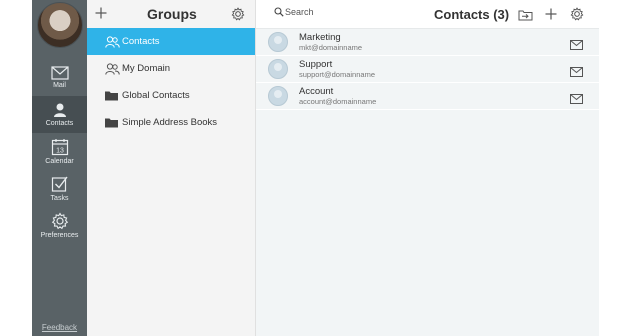 The width and height of the screenshot is (631, 336). I want to click on group-item-my-domain: My Domain, so click(171, 68).